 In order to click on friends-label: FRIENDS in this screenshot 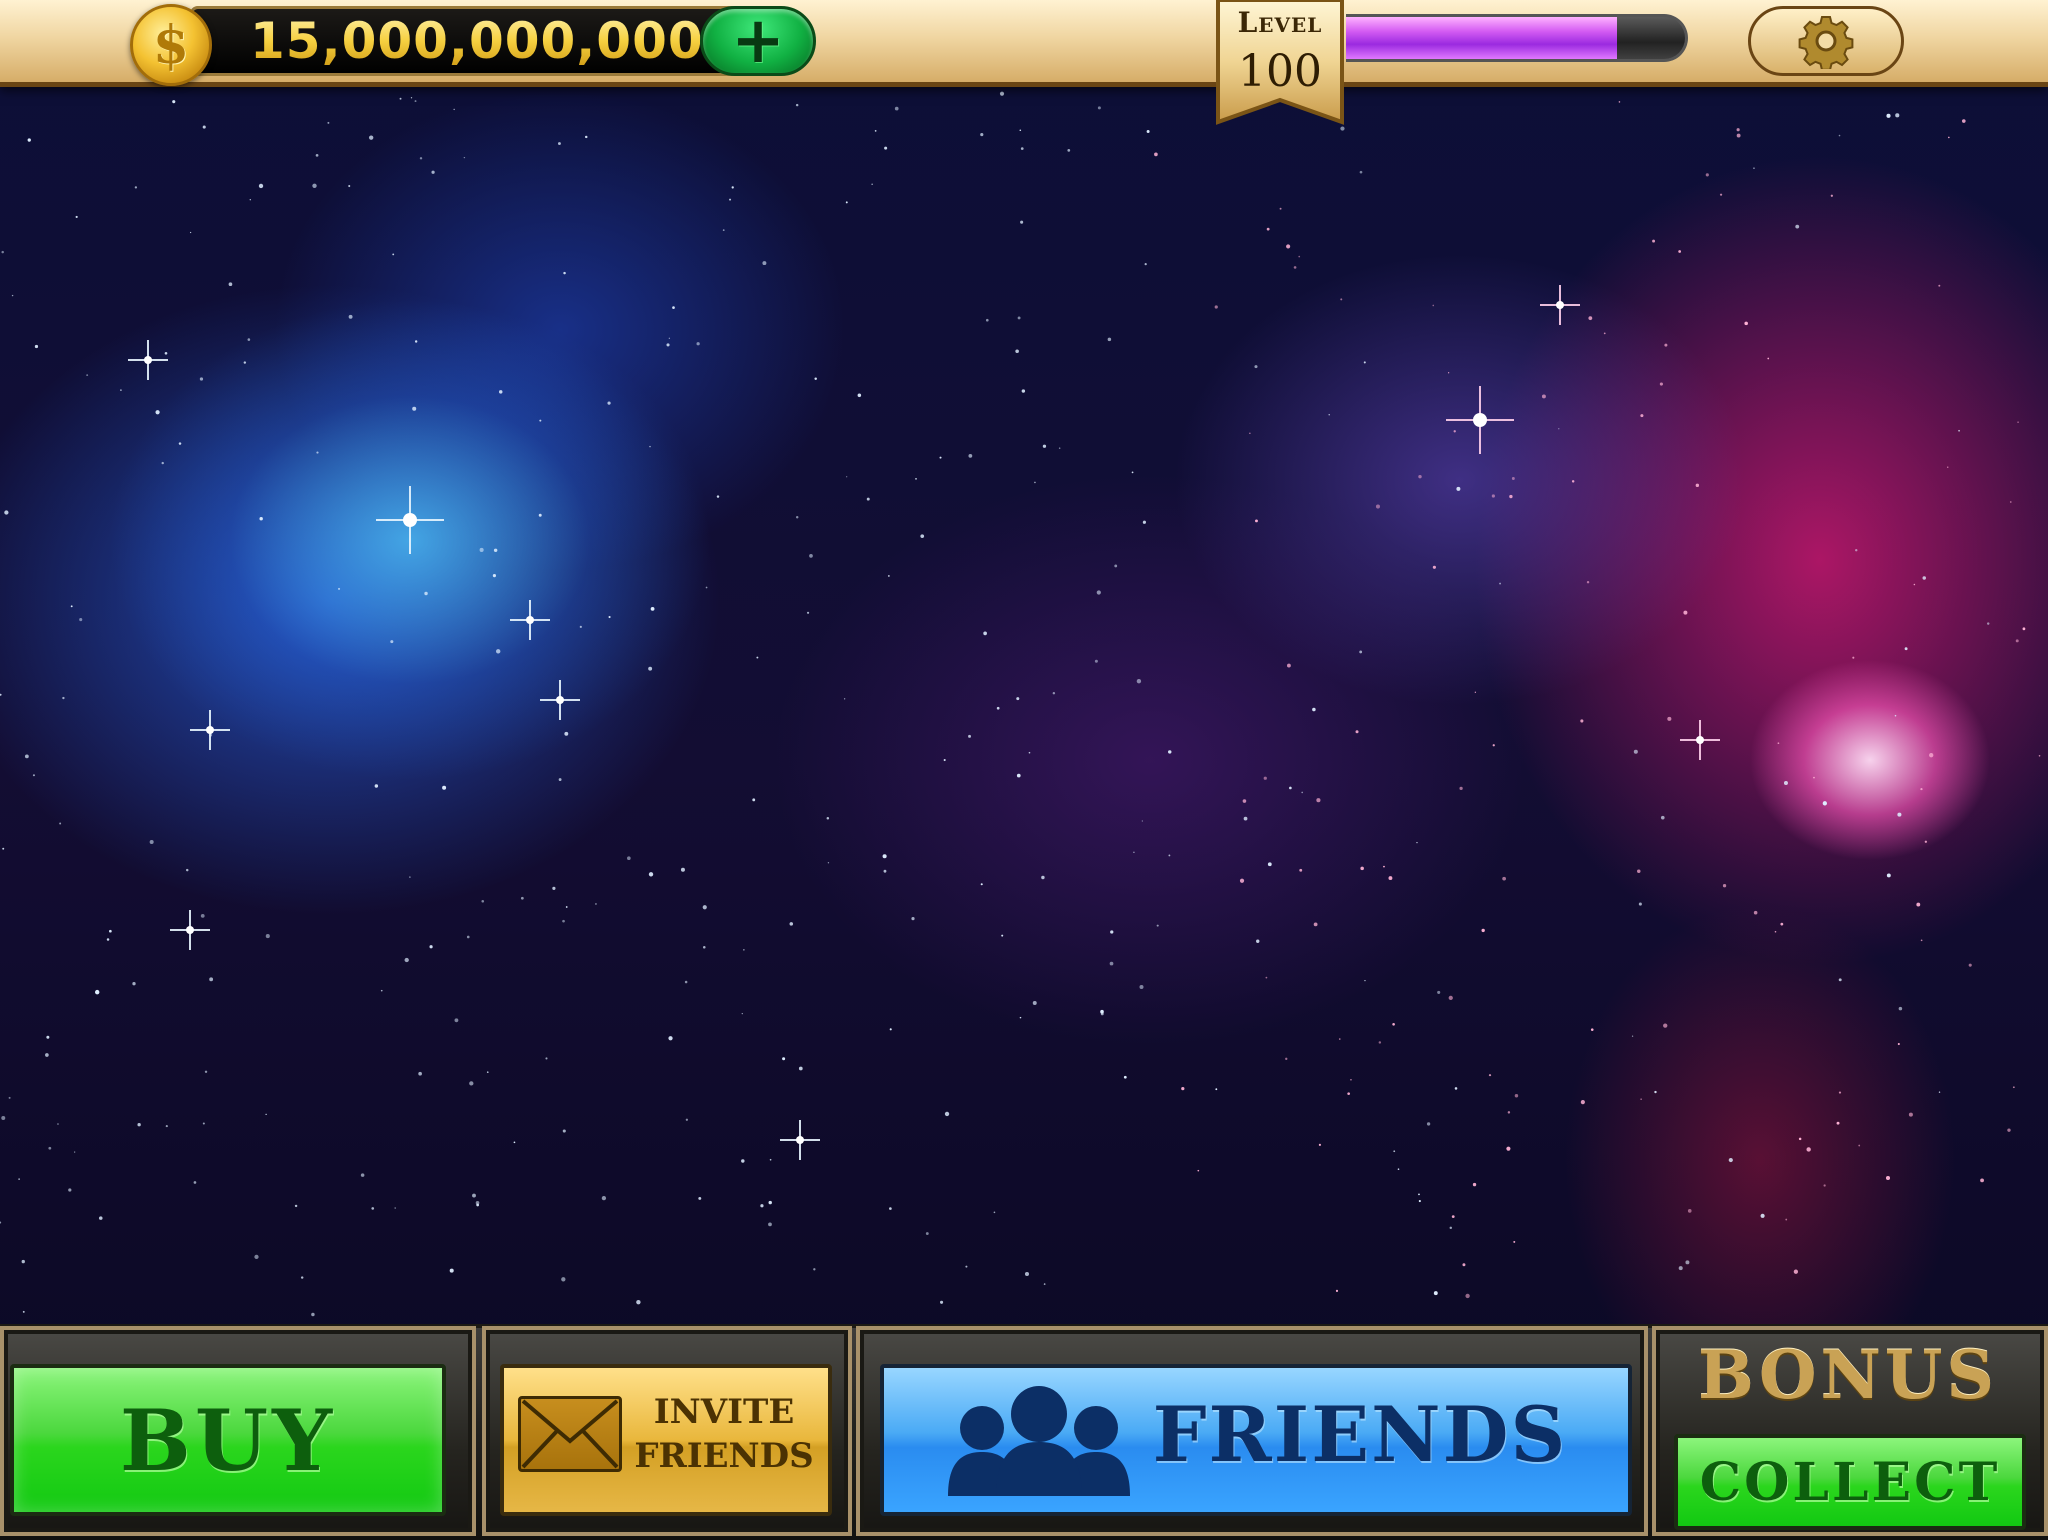, I will do `click(1360, 1434)`.